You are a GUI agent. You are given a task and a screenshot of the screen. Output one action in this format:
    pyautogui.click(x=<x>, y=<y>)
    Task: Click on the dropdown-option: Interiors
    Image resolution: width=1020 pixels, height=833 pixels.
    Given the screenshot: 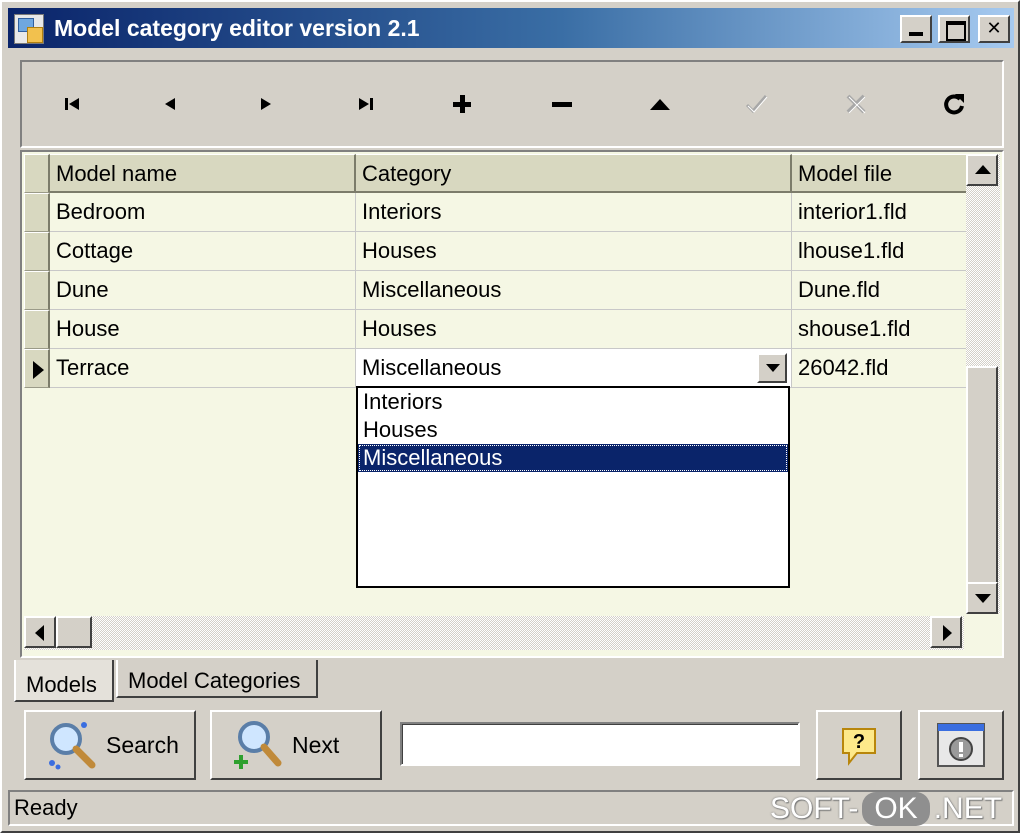 What is the action you would take?
    pyautogui.click(x=573, y=402)
    